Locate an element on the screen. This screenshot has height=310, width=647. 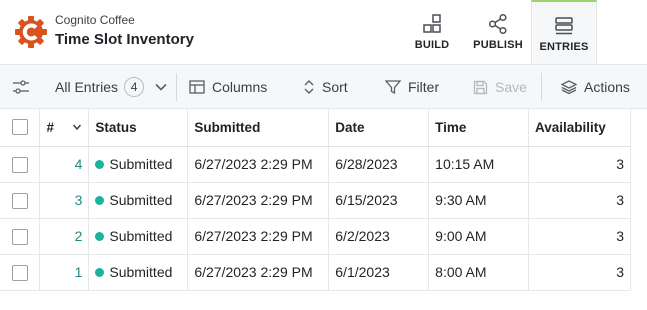
entry-time: 10:15 AM is located at coordinates (479, 164).